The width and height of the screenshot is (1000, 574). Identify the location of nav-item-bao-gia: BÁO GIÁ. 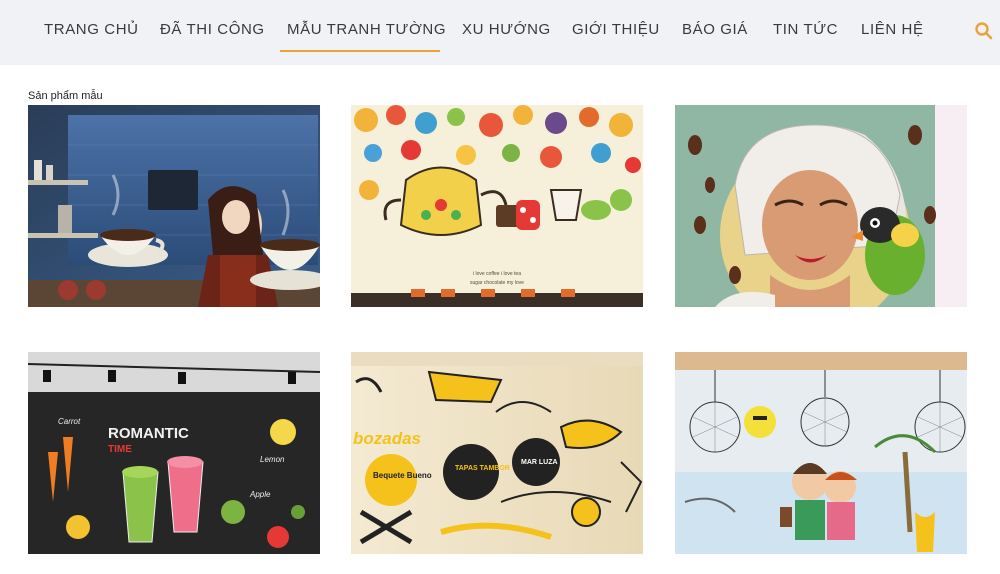
(715, 29).